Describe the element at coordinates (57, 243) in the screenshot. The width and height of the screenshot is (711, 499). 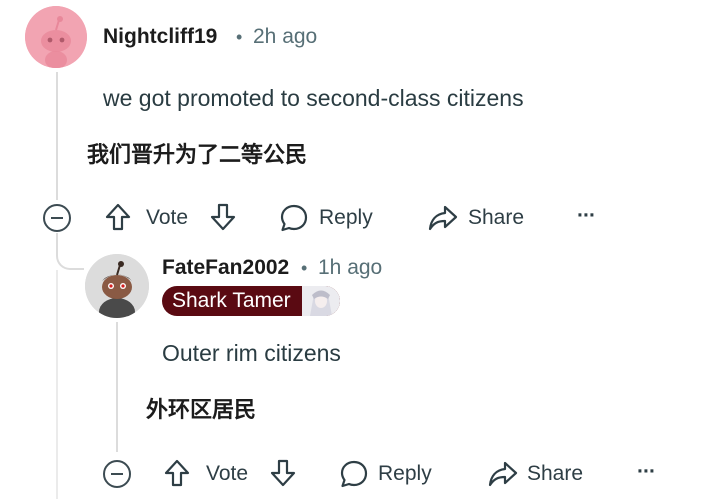
I see `thread-line-branch` at that location.